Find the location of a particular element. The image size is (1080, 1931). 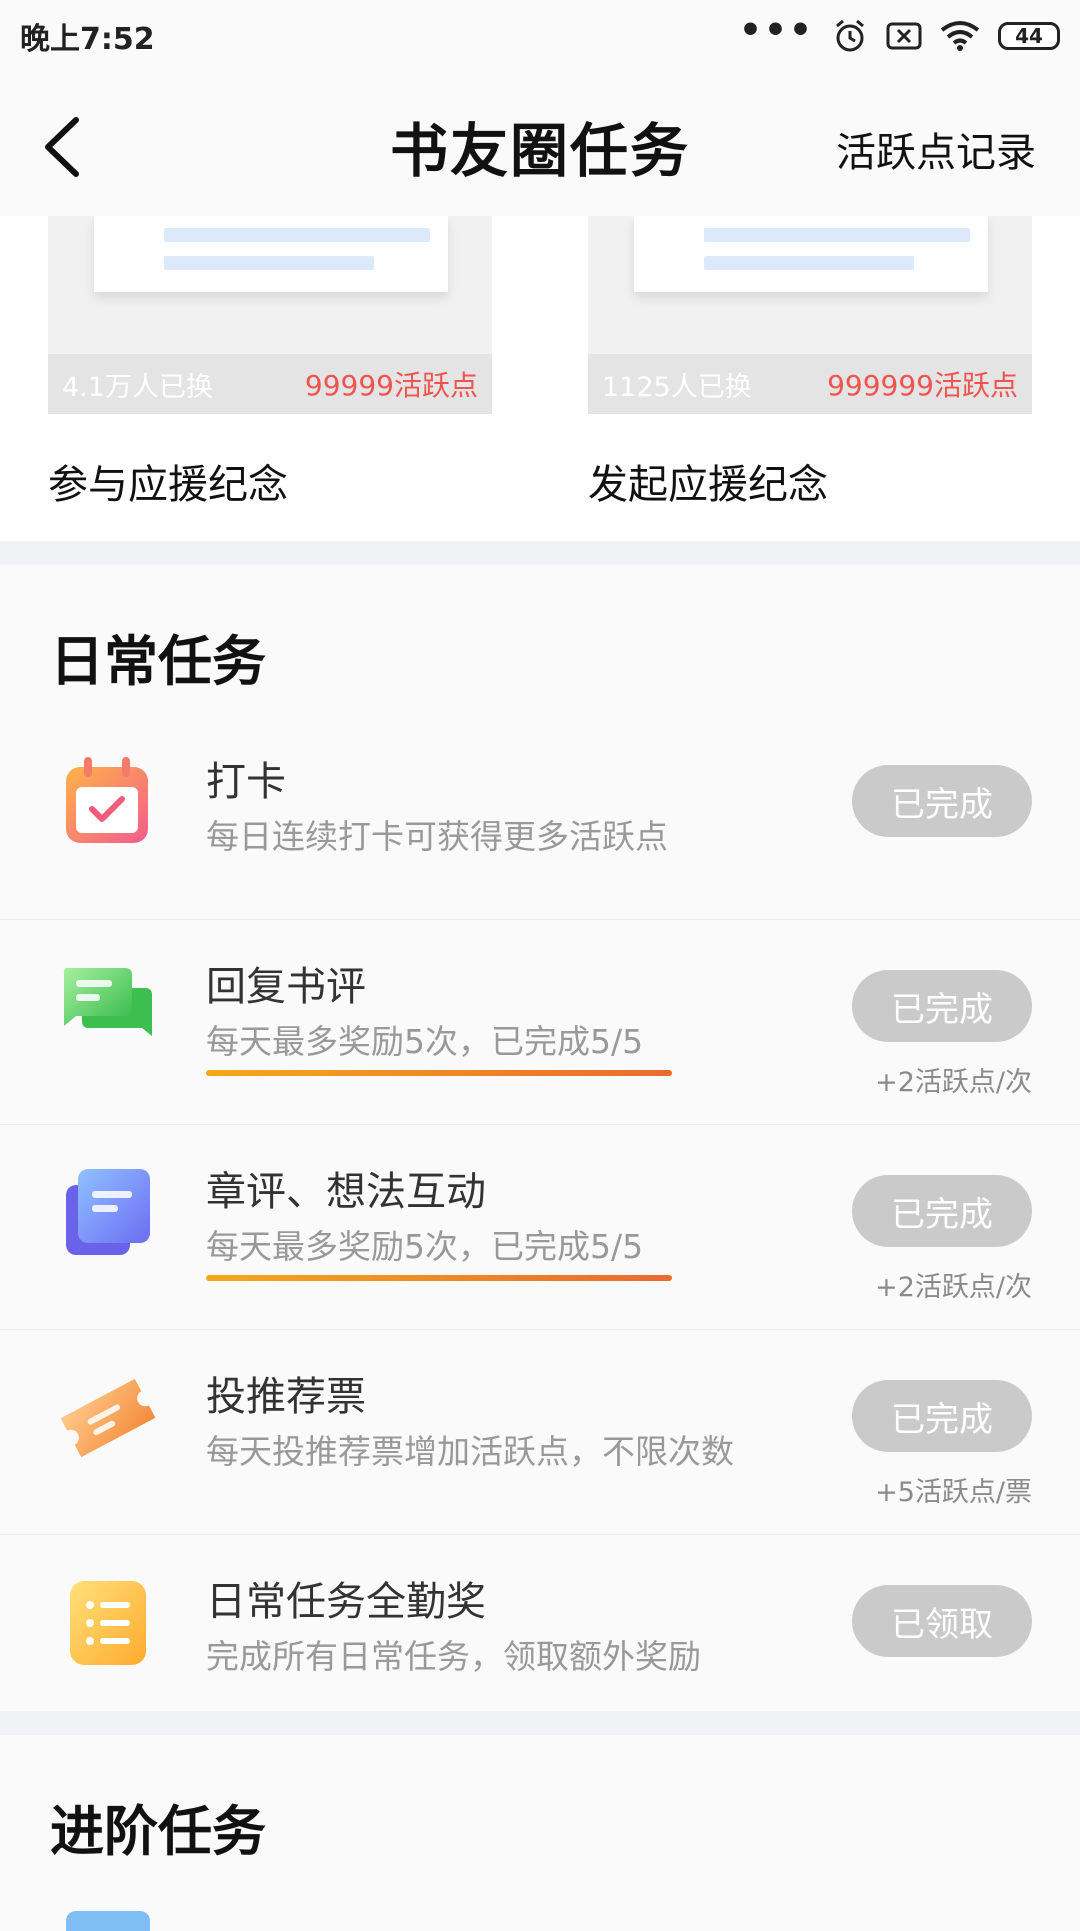

section-title: 日常任务 is located at coordinates (158, 661).